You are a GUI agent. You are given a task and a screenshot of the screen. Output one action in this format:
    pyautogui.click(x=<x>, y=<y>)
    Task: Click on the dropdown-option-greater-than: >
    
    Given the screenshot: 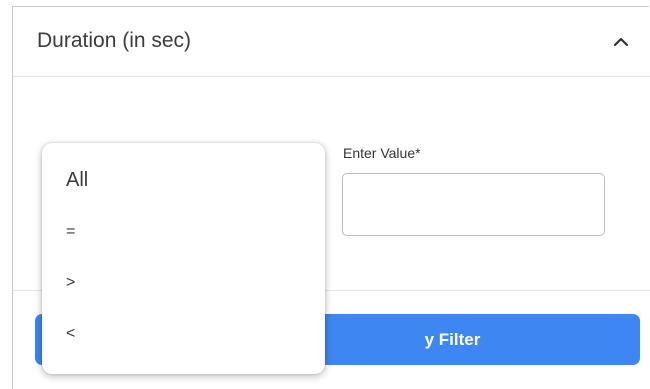 What is the action you would take?
    pyautogui.click(x=183, y=283)
    